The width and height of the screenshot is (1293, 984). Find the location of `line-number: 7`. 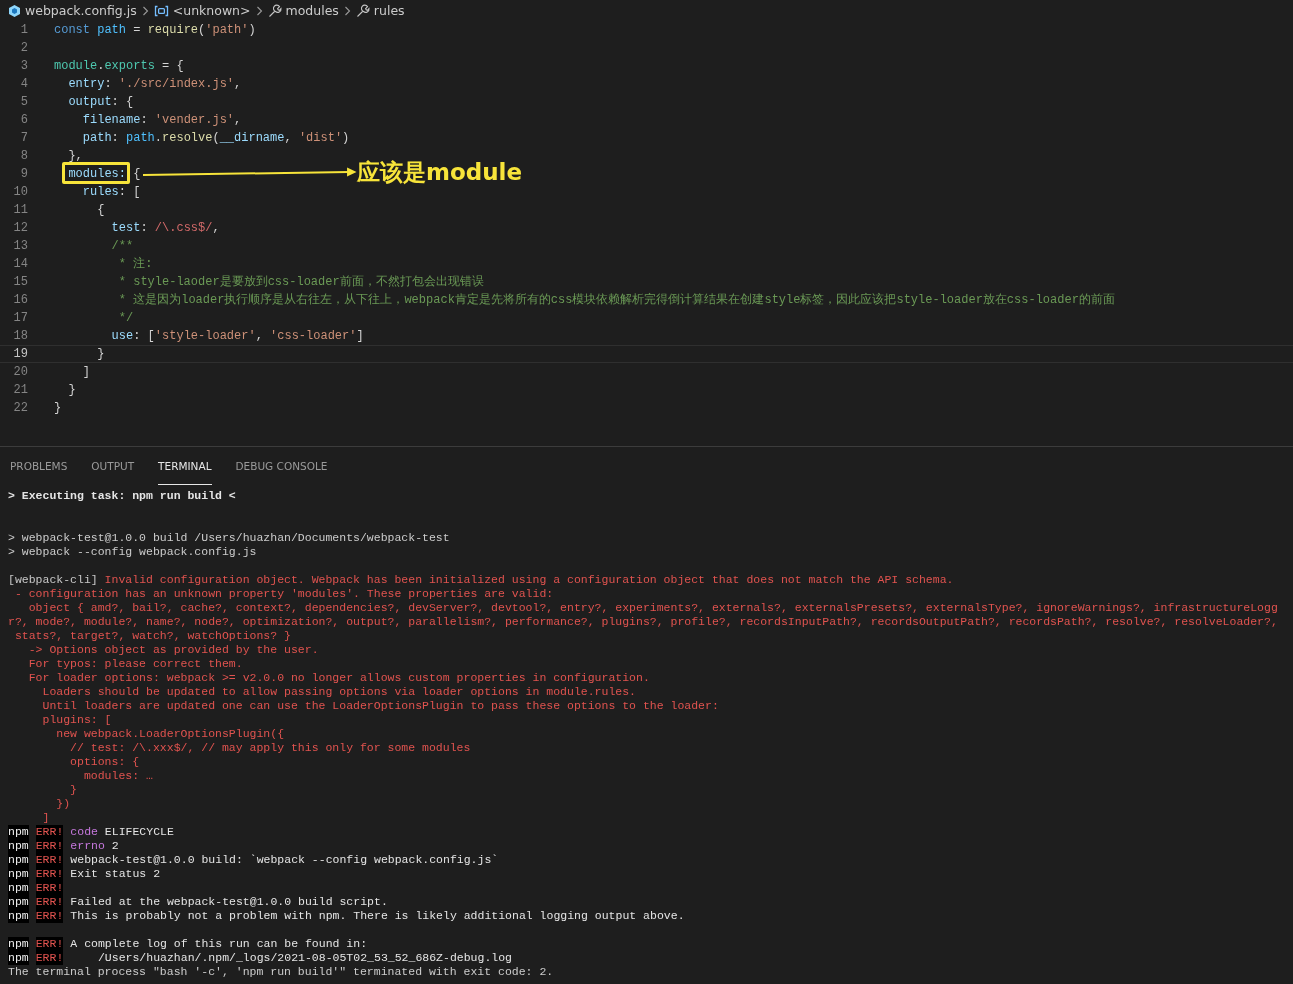

line-number: 7 is located at coordinates (23, 138).